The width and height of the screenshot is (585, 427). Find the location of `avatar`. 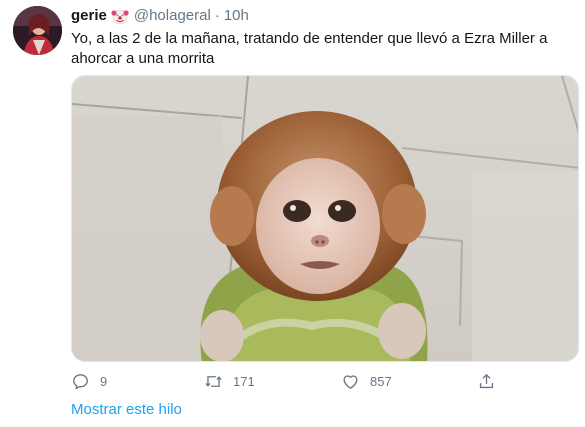

avatar is located at coordinates (37, 30).